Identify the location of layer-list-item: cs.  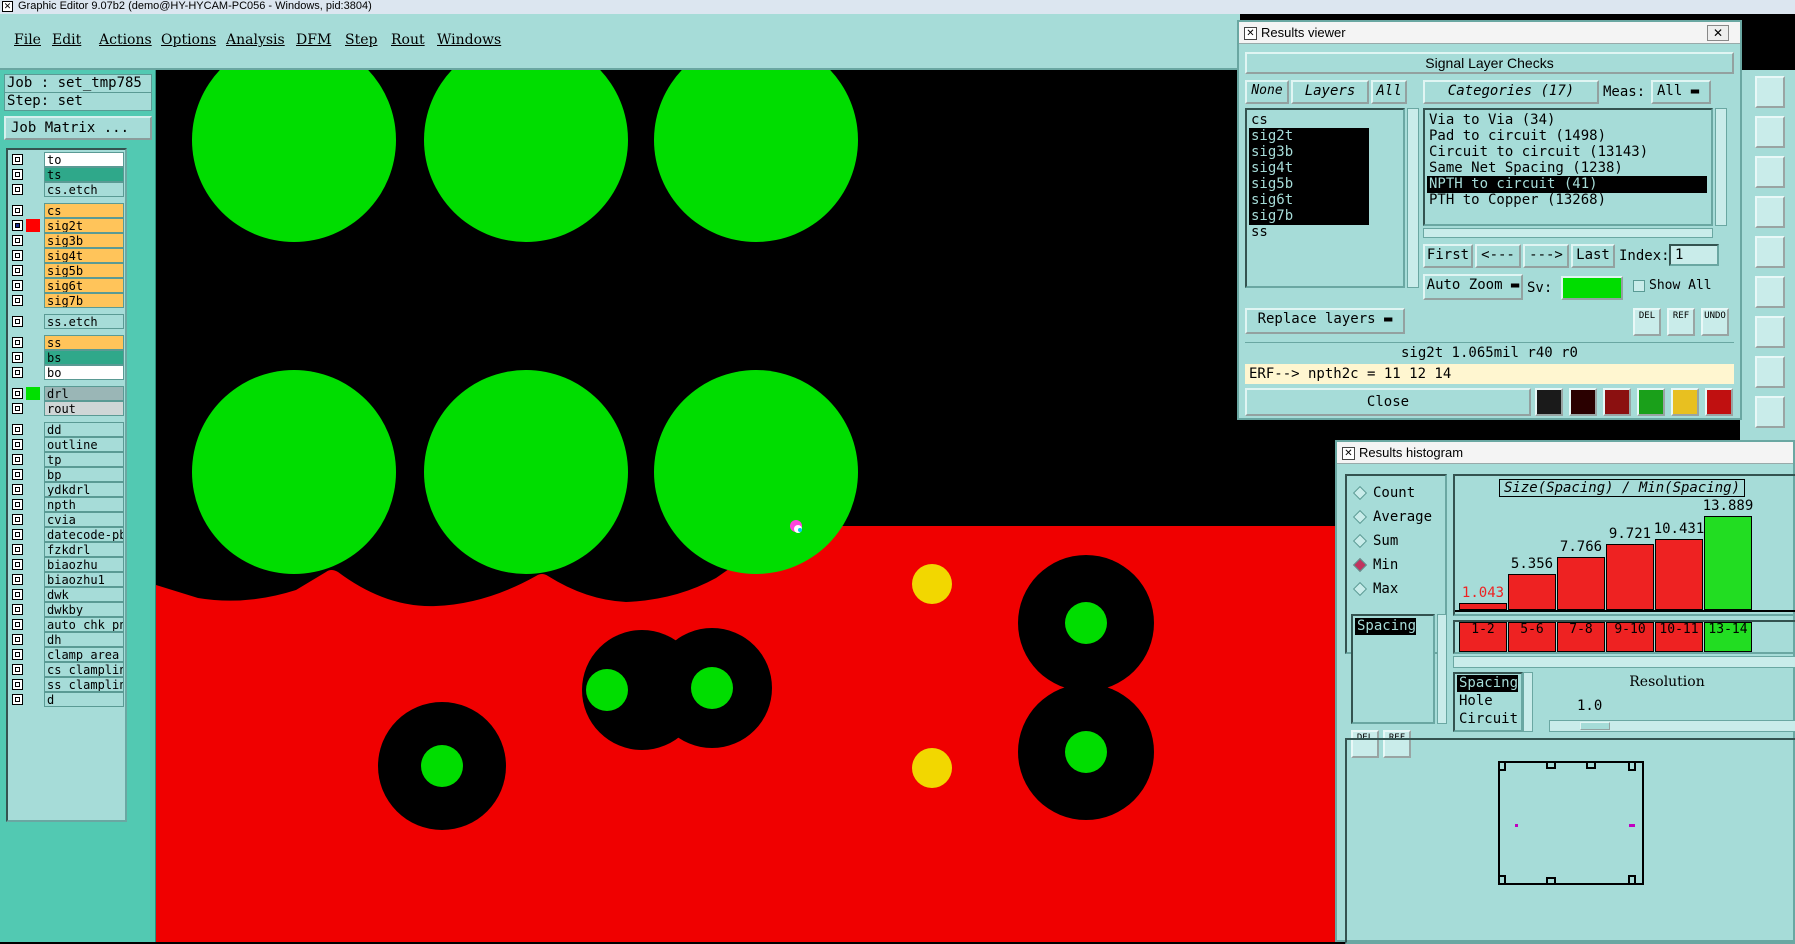
(1309, 120).